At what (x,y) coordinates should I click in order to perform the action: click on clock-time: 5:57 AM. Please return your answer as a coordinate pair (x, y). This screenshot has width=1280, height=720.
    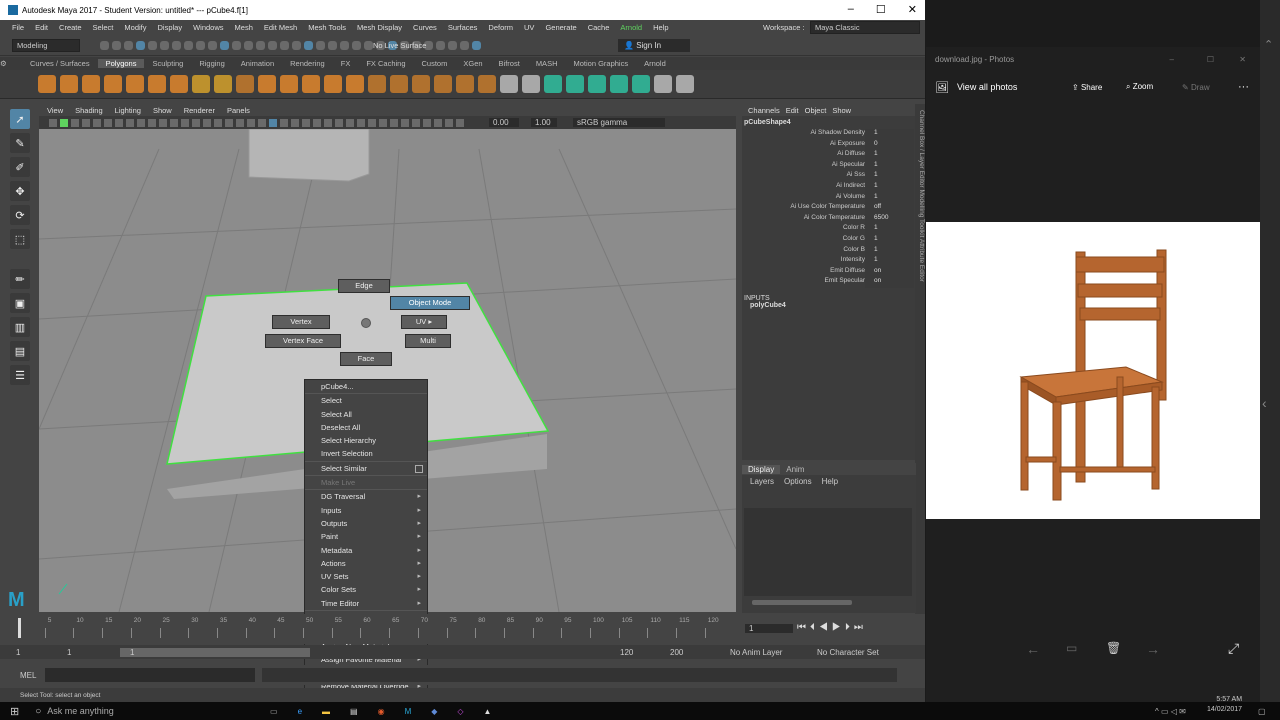
    Looking at the image, I should click on (1224, 700).